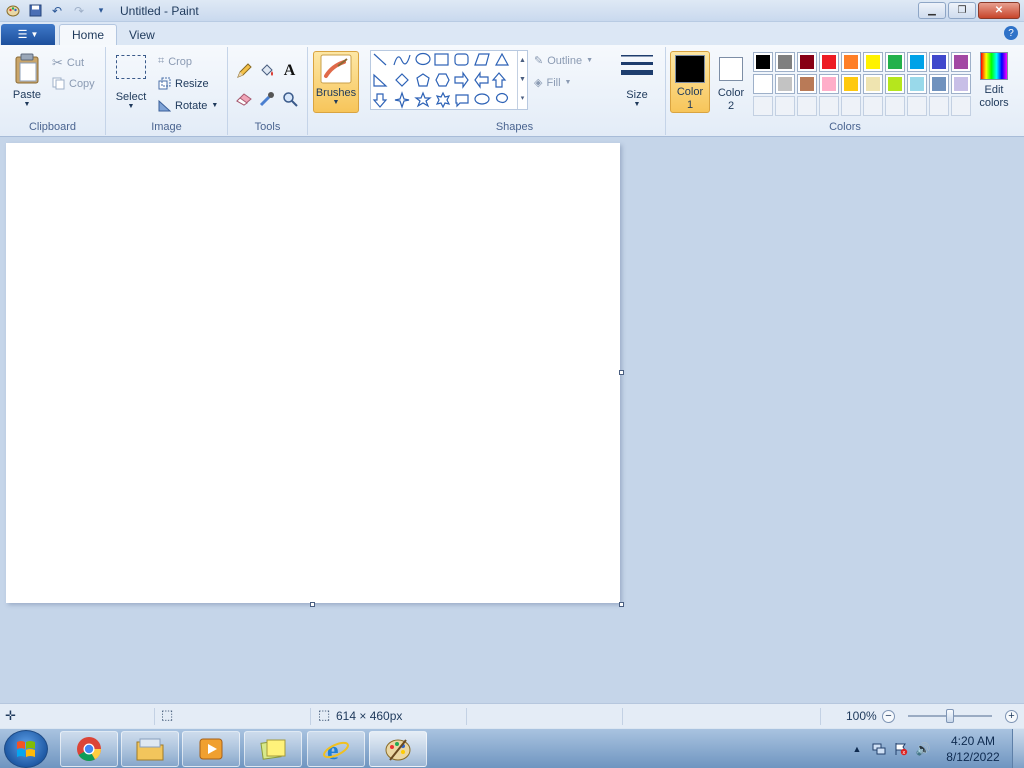 The width and height of the screenshot is (1024, 768). Describe the element at coordinates (731, 83) in the screenshot. I see `color2-button: Color 2` at that location.